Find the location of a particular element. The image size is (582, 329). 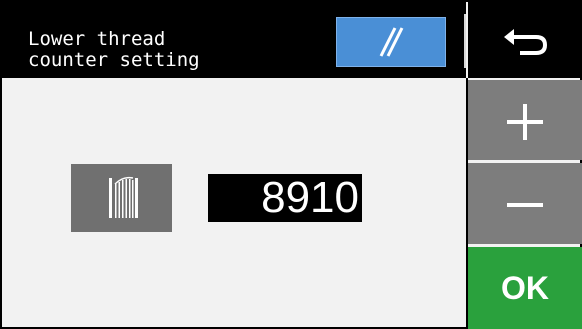

minus-icon is located at coordinates (525, 205).